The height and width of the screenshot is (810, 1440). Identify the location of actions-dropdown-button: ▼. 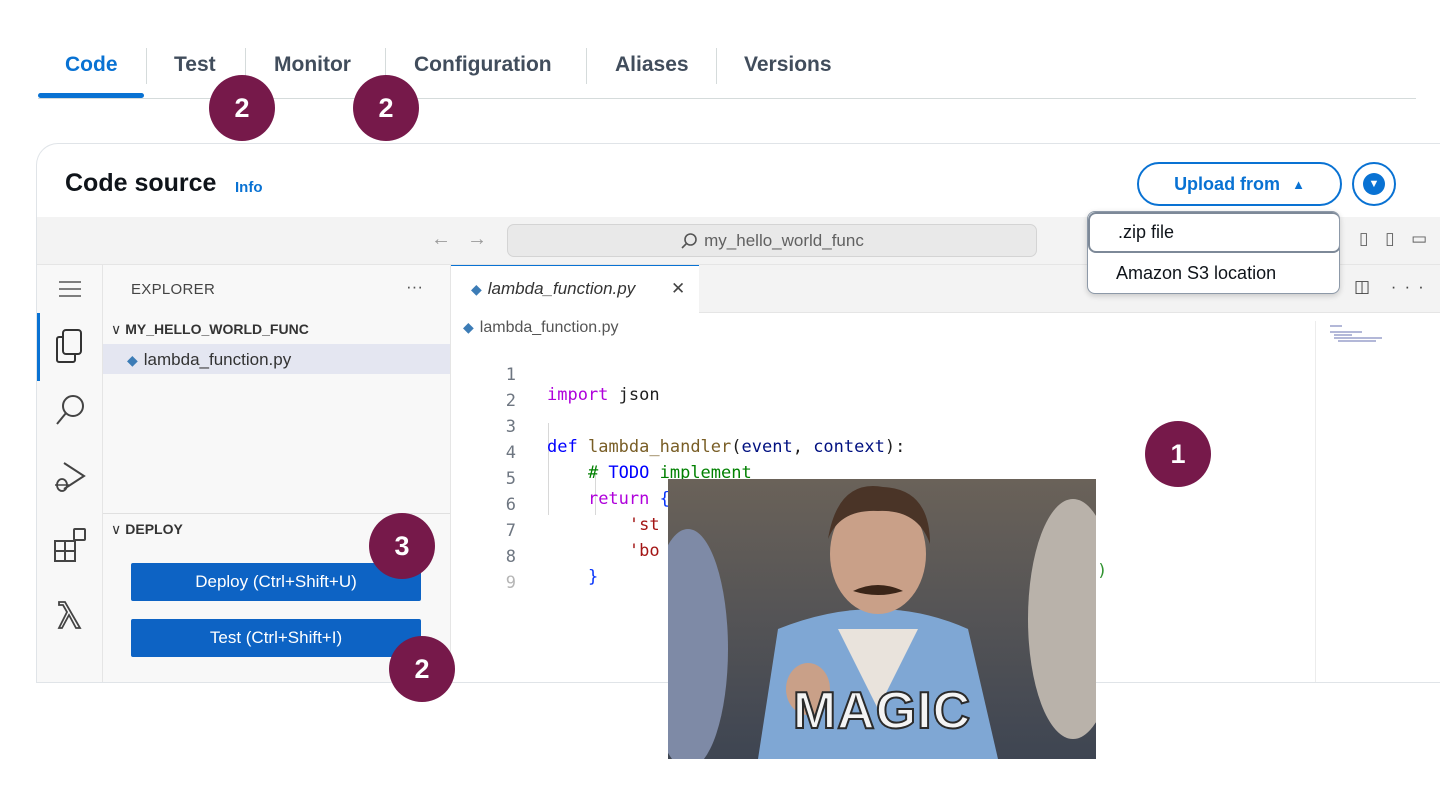
(1374, 184).